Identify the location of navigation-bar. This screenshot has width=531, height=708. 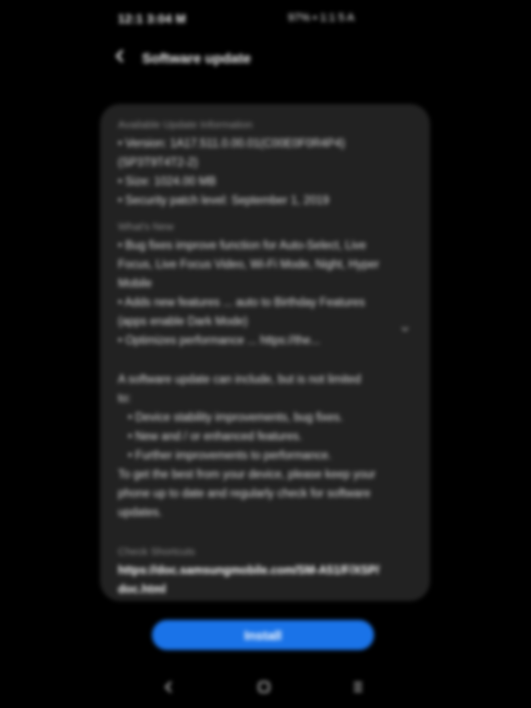
(265, 688).